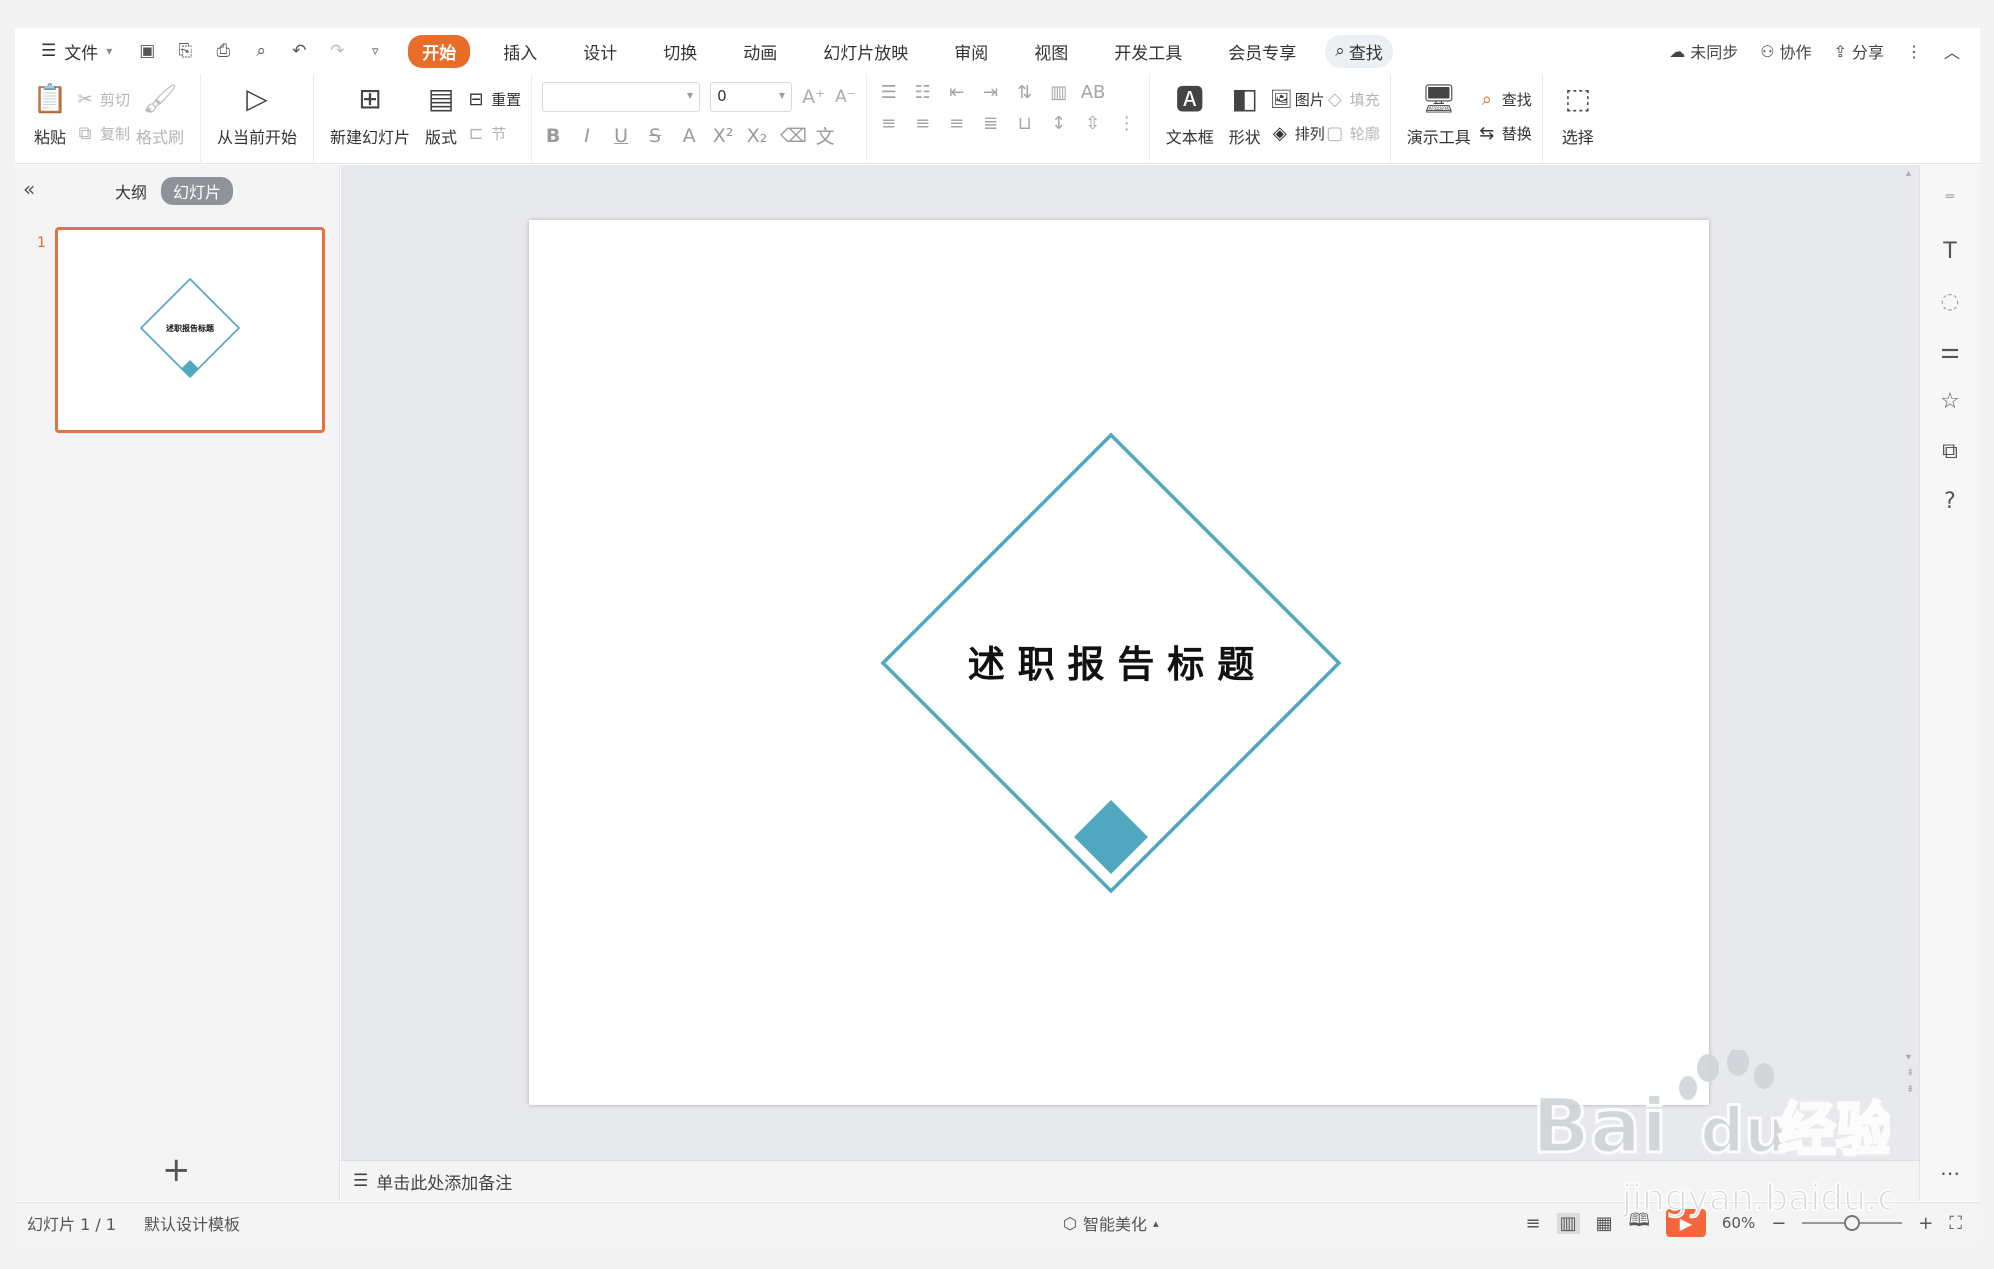  What do you see at coordinates (621, 136) in the screenshot?
I see `underline-icon: U` at bounding box center [621, 136].